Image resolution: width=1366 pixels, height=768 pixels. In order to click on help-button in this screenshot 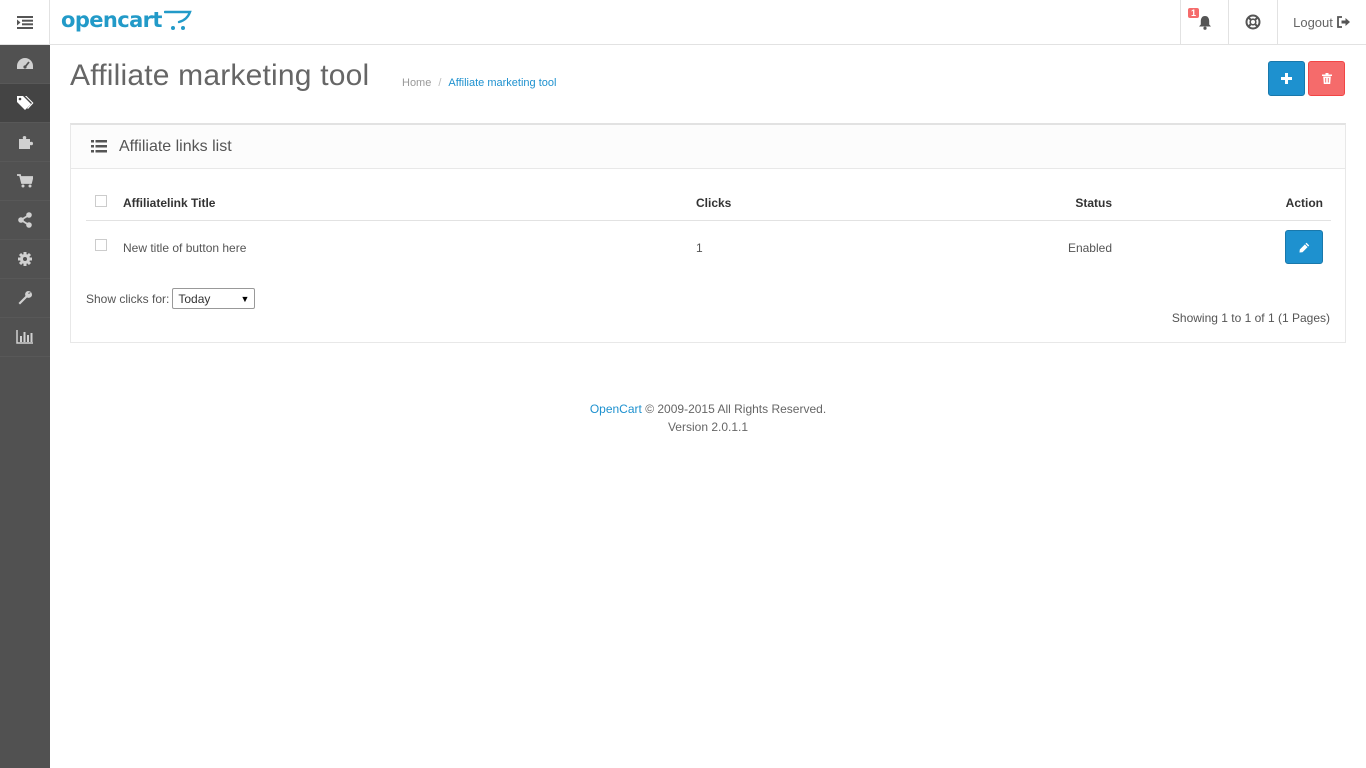, I will do `click(1252, 22)`.